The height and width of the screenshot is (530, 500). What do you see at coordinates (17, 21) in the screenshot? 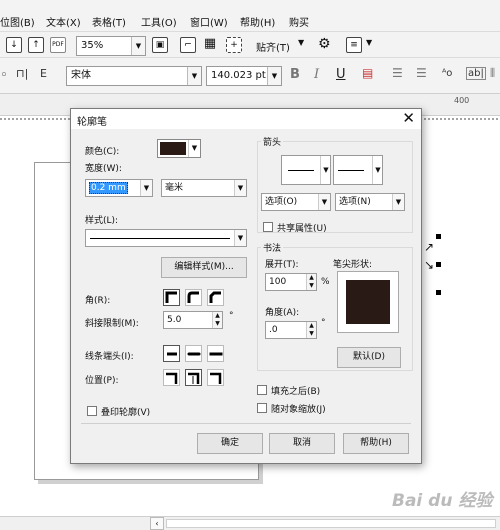
I see `menu-bitmap: 位图(B)` at bounding box center [17, 21].